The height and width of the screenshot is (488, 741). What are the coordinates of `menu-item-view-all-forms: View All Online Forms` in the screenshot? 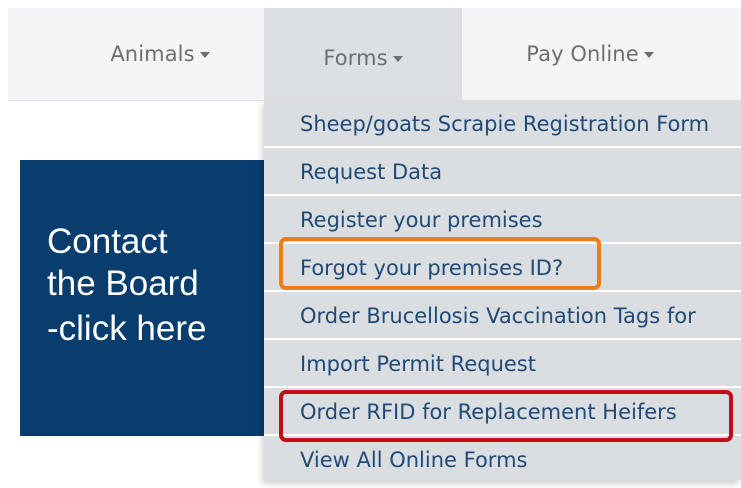 It's located at (502, 458).